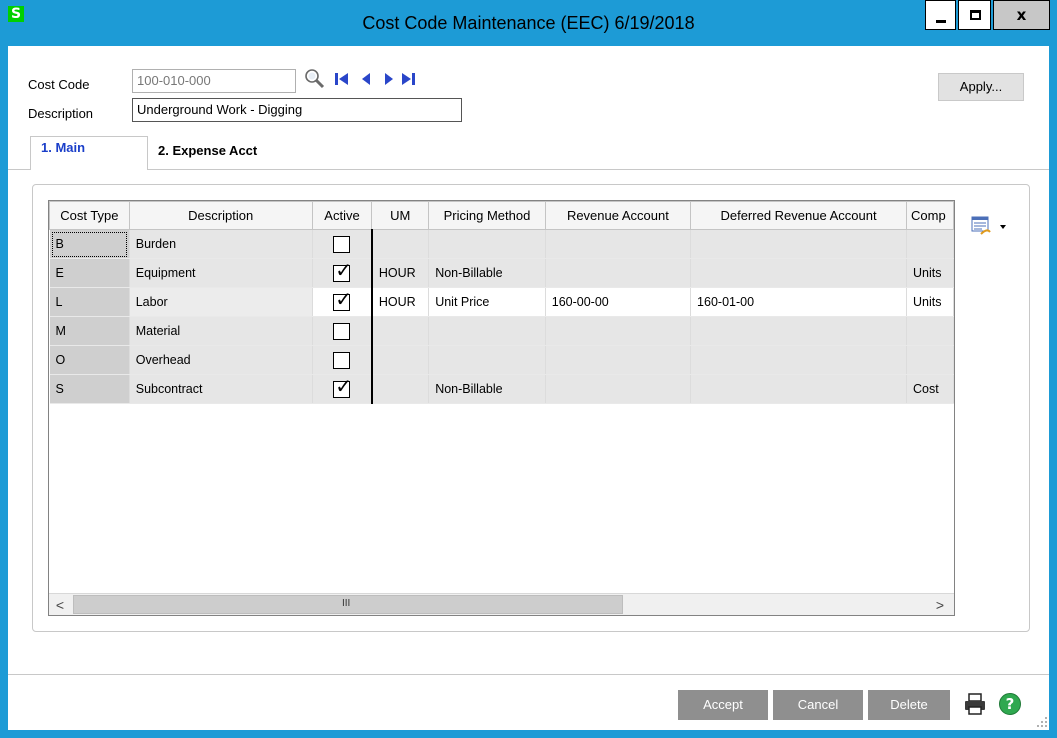 The width and height of the screenshot is (1057, 738). I want to click on tab-expense-acct: 2. Expense Acct, so click(212, 152).